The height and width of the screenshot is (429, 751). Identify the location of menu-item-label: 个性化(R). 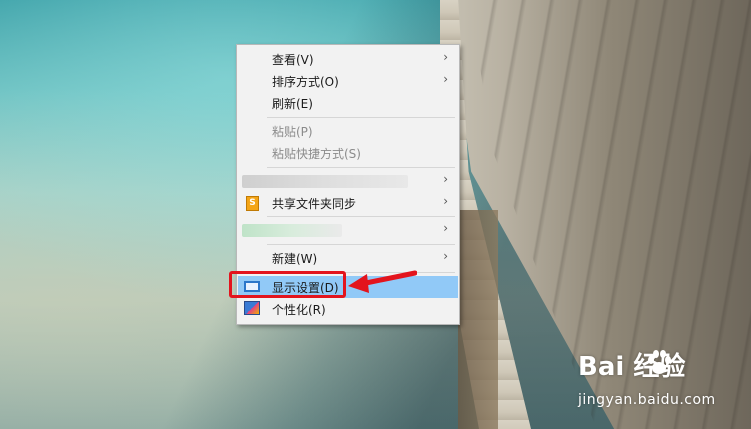
(299, 310).